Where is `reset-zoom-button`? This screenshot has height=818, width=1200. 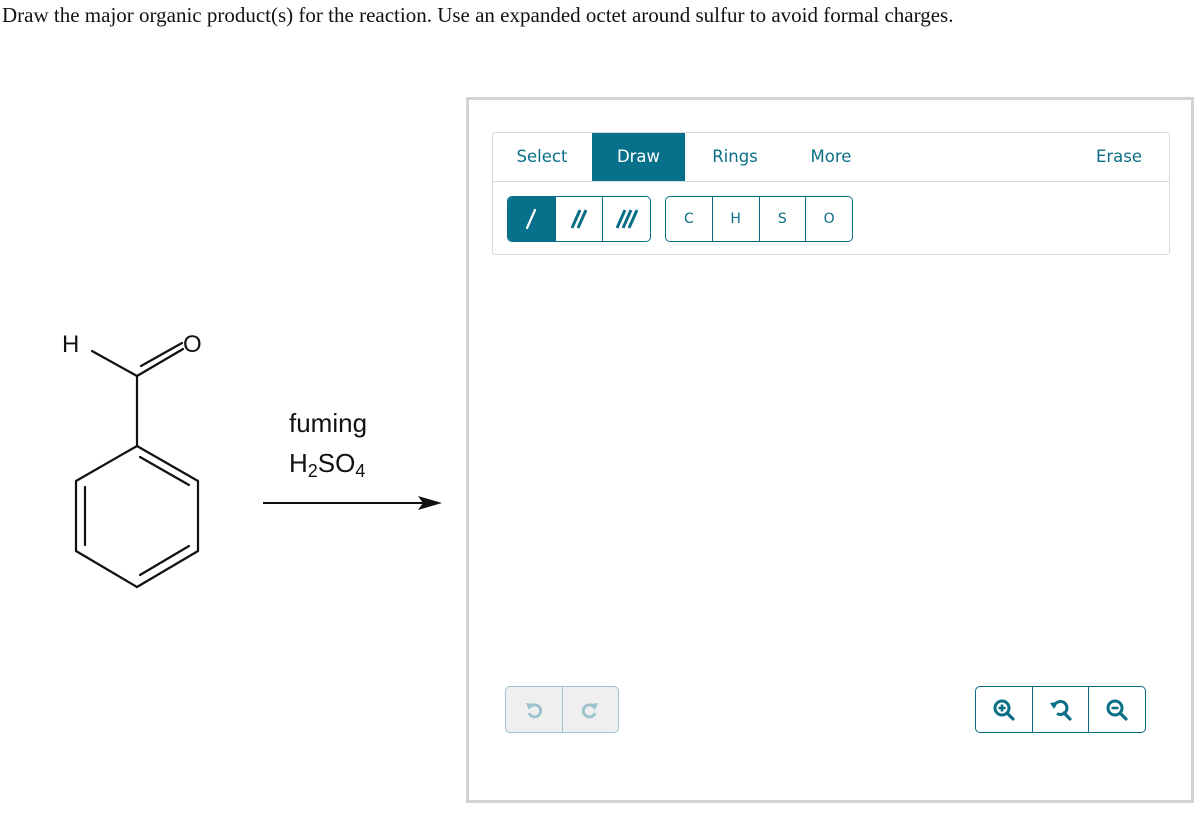 reset-zoom-button is located at coordinates (1060, 709).